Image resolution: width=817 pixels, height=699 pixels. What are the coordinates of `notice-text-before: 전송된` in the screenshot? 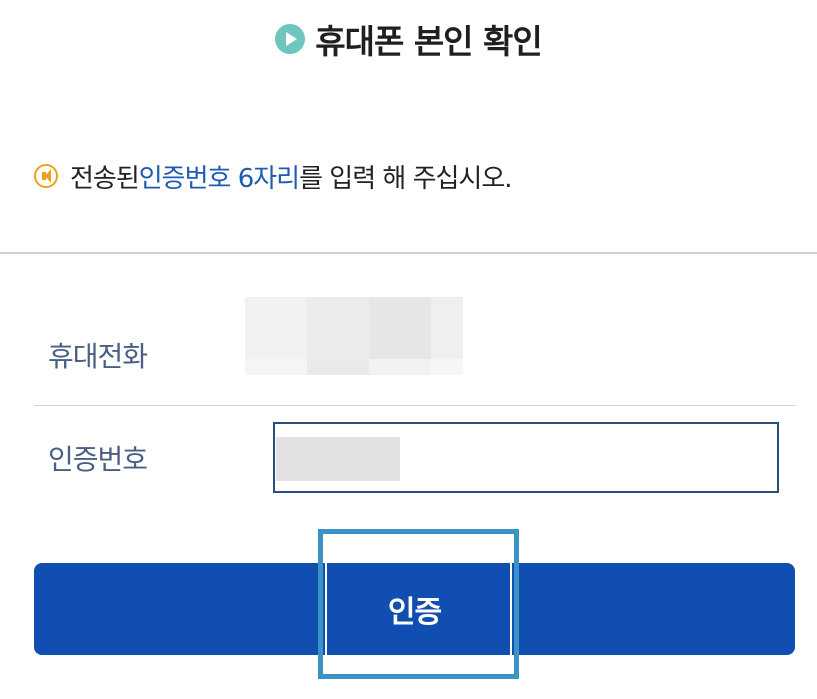 It's located at (105, 178).